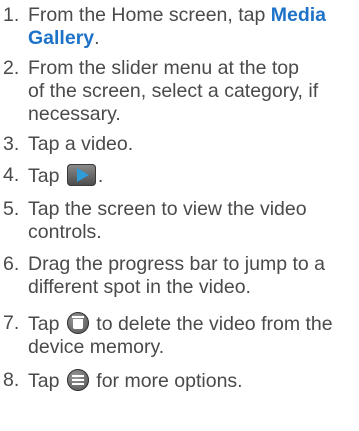 This screenshot has width=359, height=431. I want to click on step-text-part: From the Home screen, tap, so click(149, 15).